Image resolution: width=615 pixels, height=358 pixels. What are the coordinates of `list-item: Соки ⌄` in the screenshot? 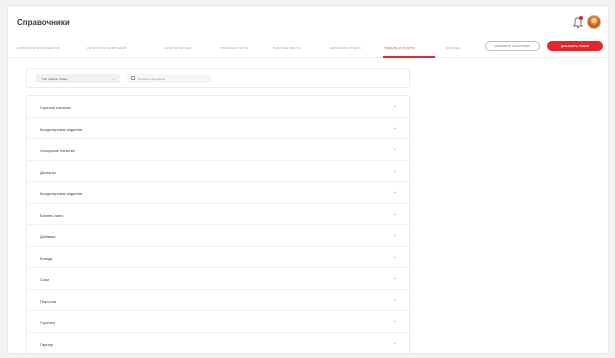 It's located at (218, 279).